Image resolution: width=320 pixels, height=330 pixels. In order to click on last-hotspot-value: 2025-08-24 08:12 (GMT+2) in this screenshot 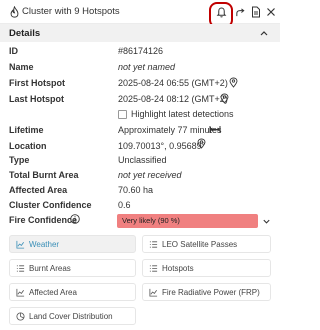, I will do `click(173, 99)`.